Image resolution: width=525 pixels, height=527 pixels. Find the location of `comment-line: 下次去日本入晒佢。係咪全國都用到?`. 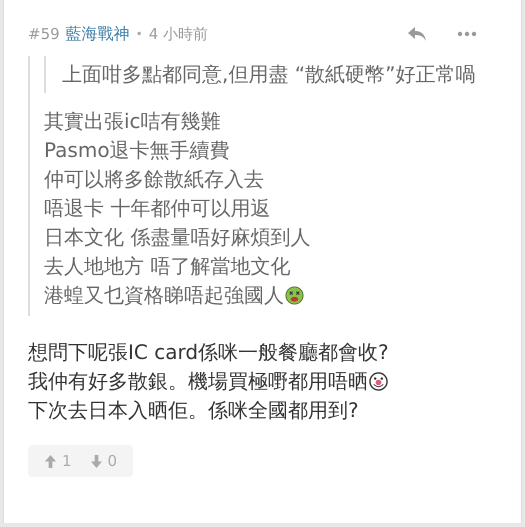

comment-line: 下次去日本入晒佢。係咪全國都用到? is located at coordinates (193, 410).